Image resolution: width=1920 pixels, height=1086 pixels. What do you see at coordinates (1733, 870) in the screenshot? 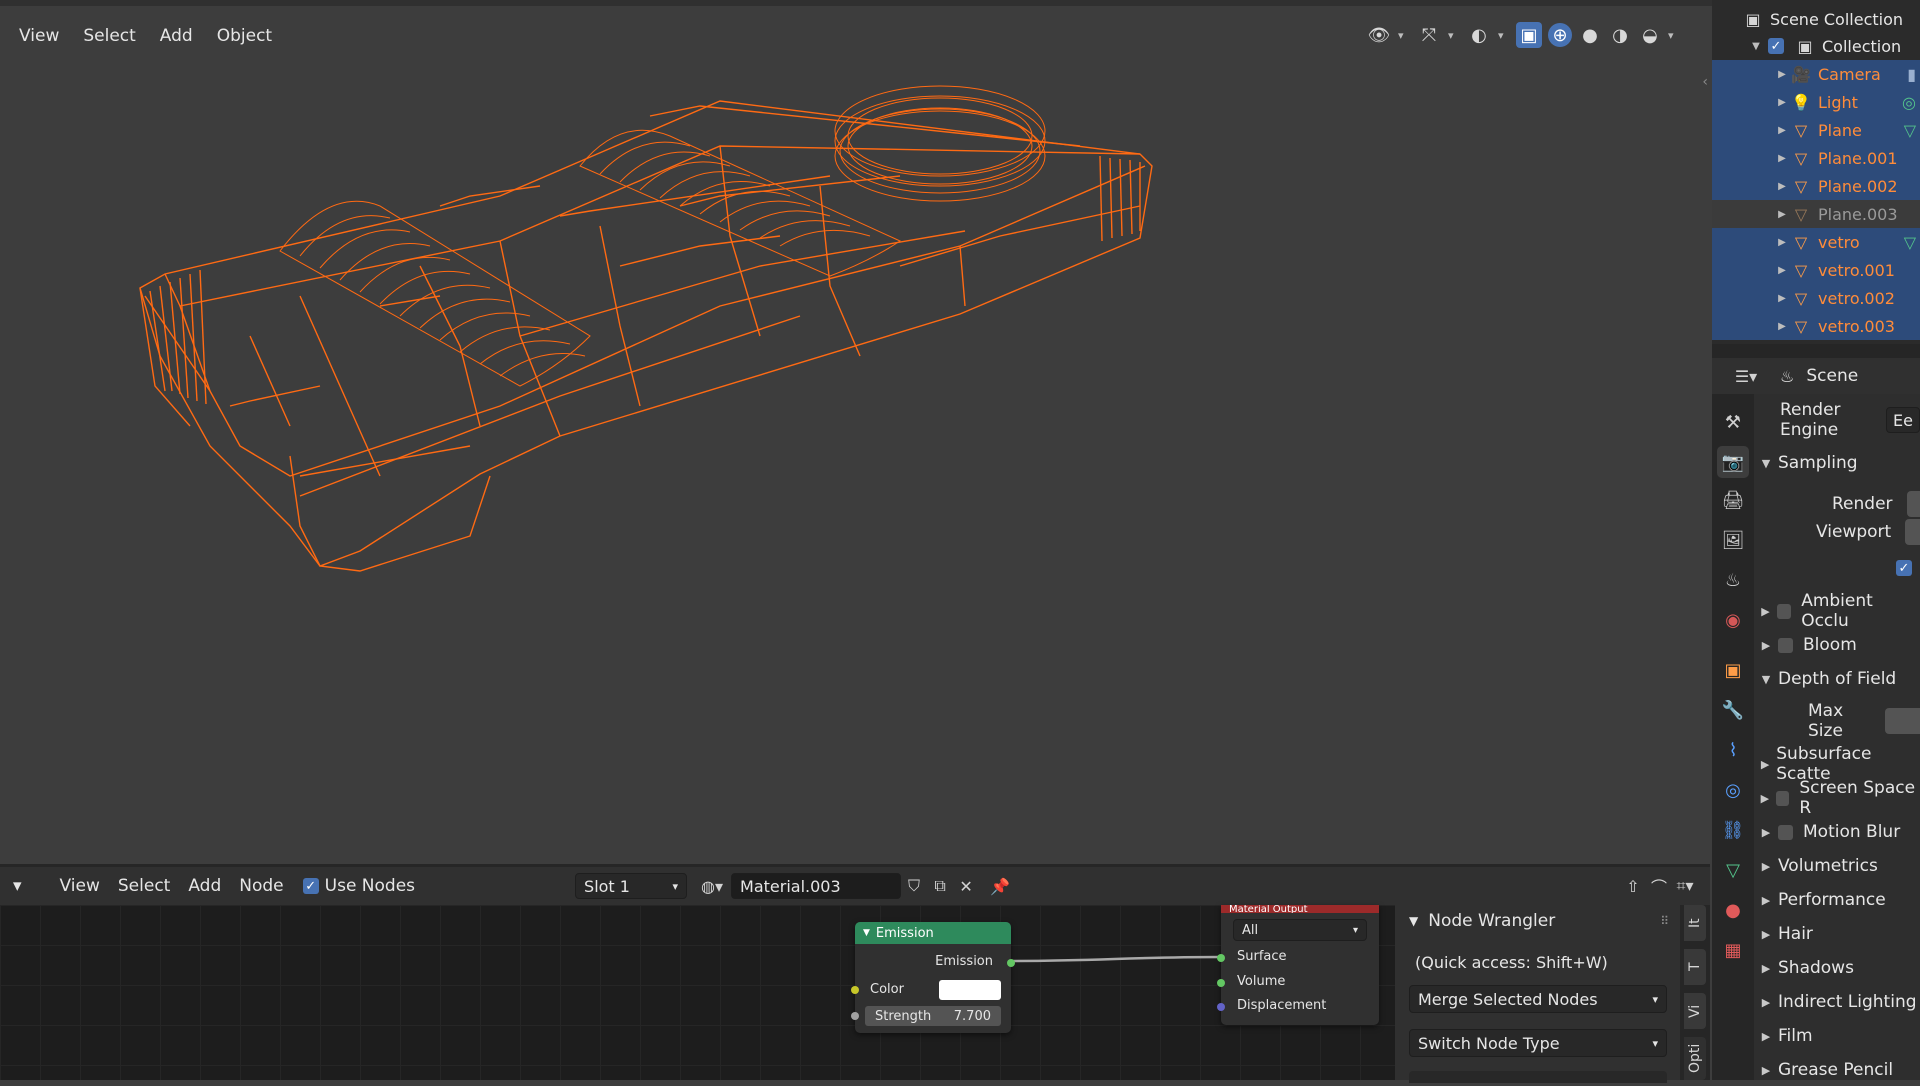
I see `data-tab-icon: ▽` at bounding box center [1733, 870].